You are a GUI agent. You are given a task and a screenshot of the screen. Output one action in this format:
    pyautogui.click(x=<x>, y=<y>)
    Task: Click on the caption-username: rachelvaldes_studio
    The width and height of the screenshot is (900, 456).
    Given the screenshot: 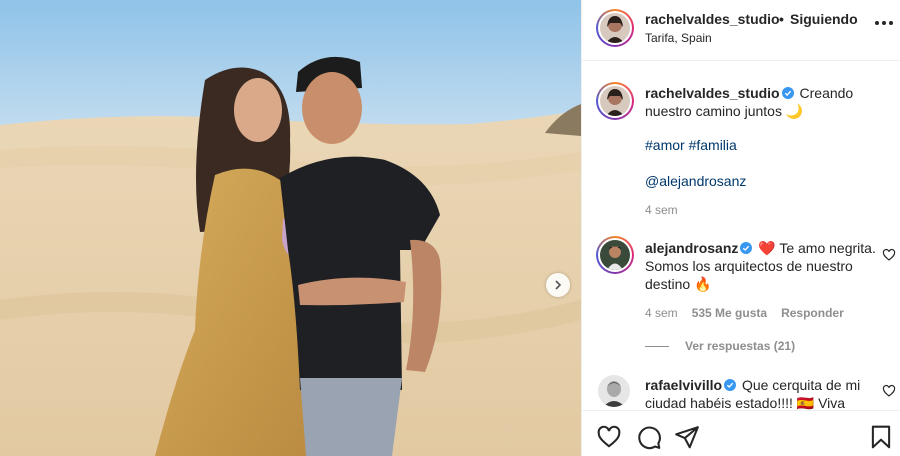 What is the action you would take?
    pyautogui.click(x=712, y=93)
    